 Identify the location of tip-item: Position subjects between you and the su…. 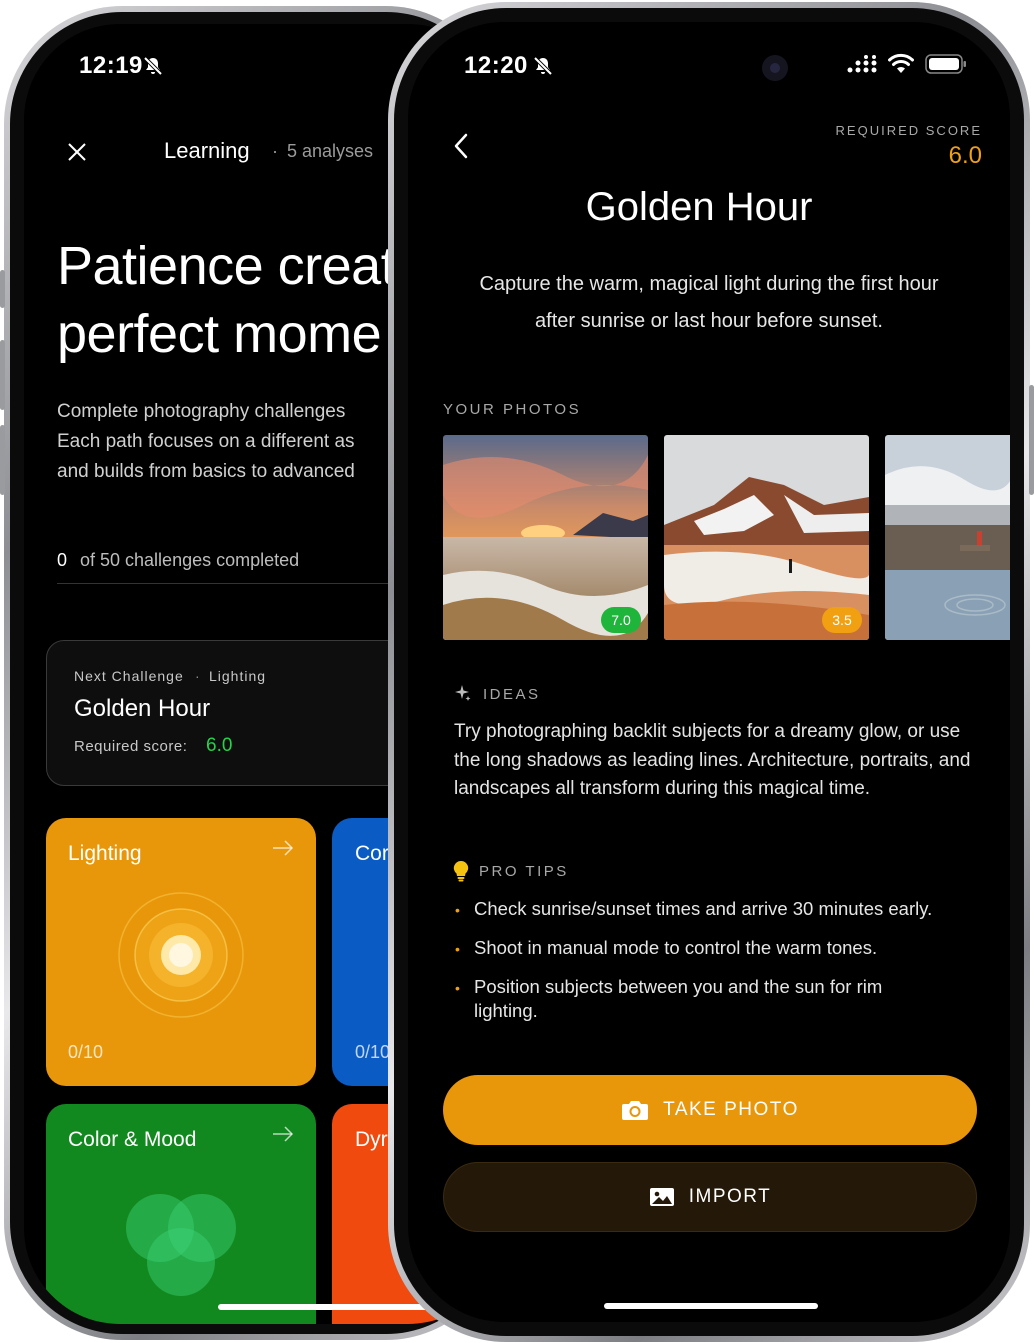
(678, 998).